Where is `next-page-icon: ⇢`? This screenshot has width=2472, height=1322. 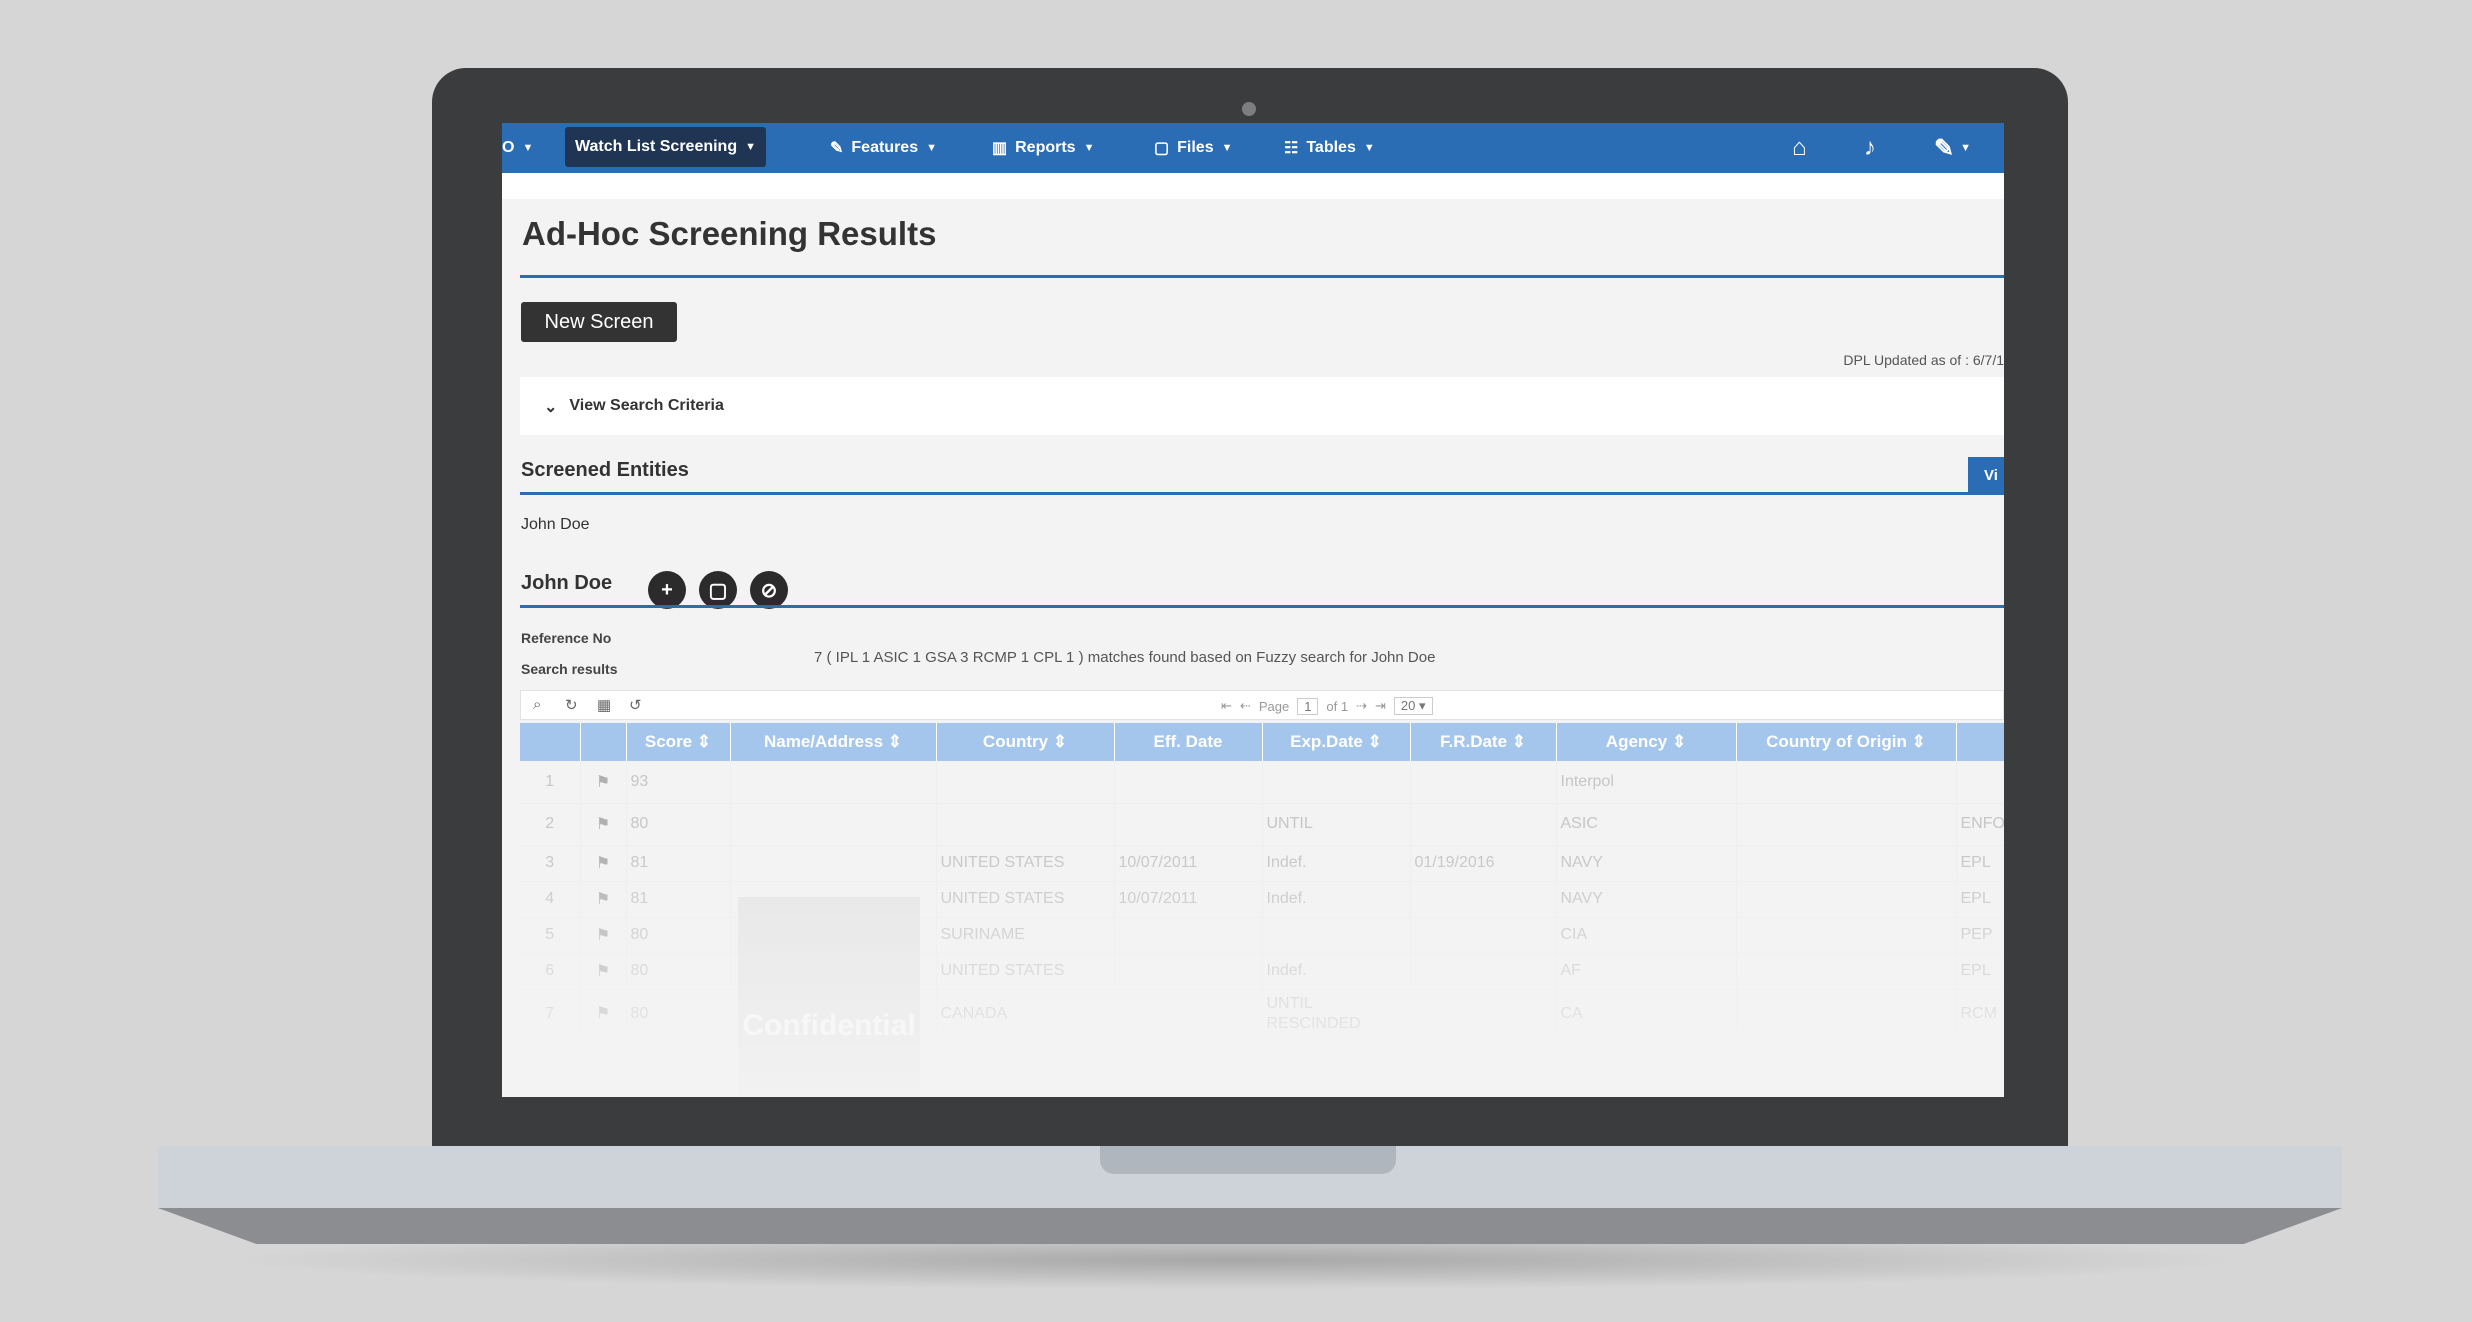 next-page-icon: ⇢ is located at coordinates (1361, 706).